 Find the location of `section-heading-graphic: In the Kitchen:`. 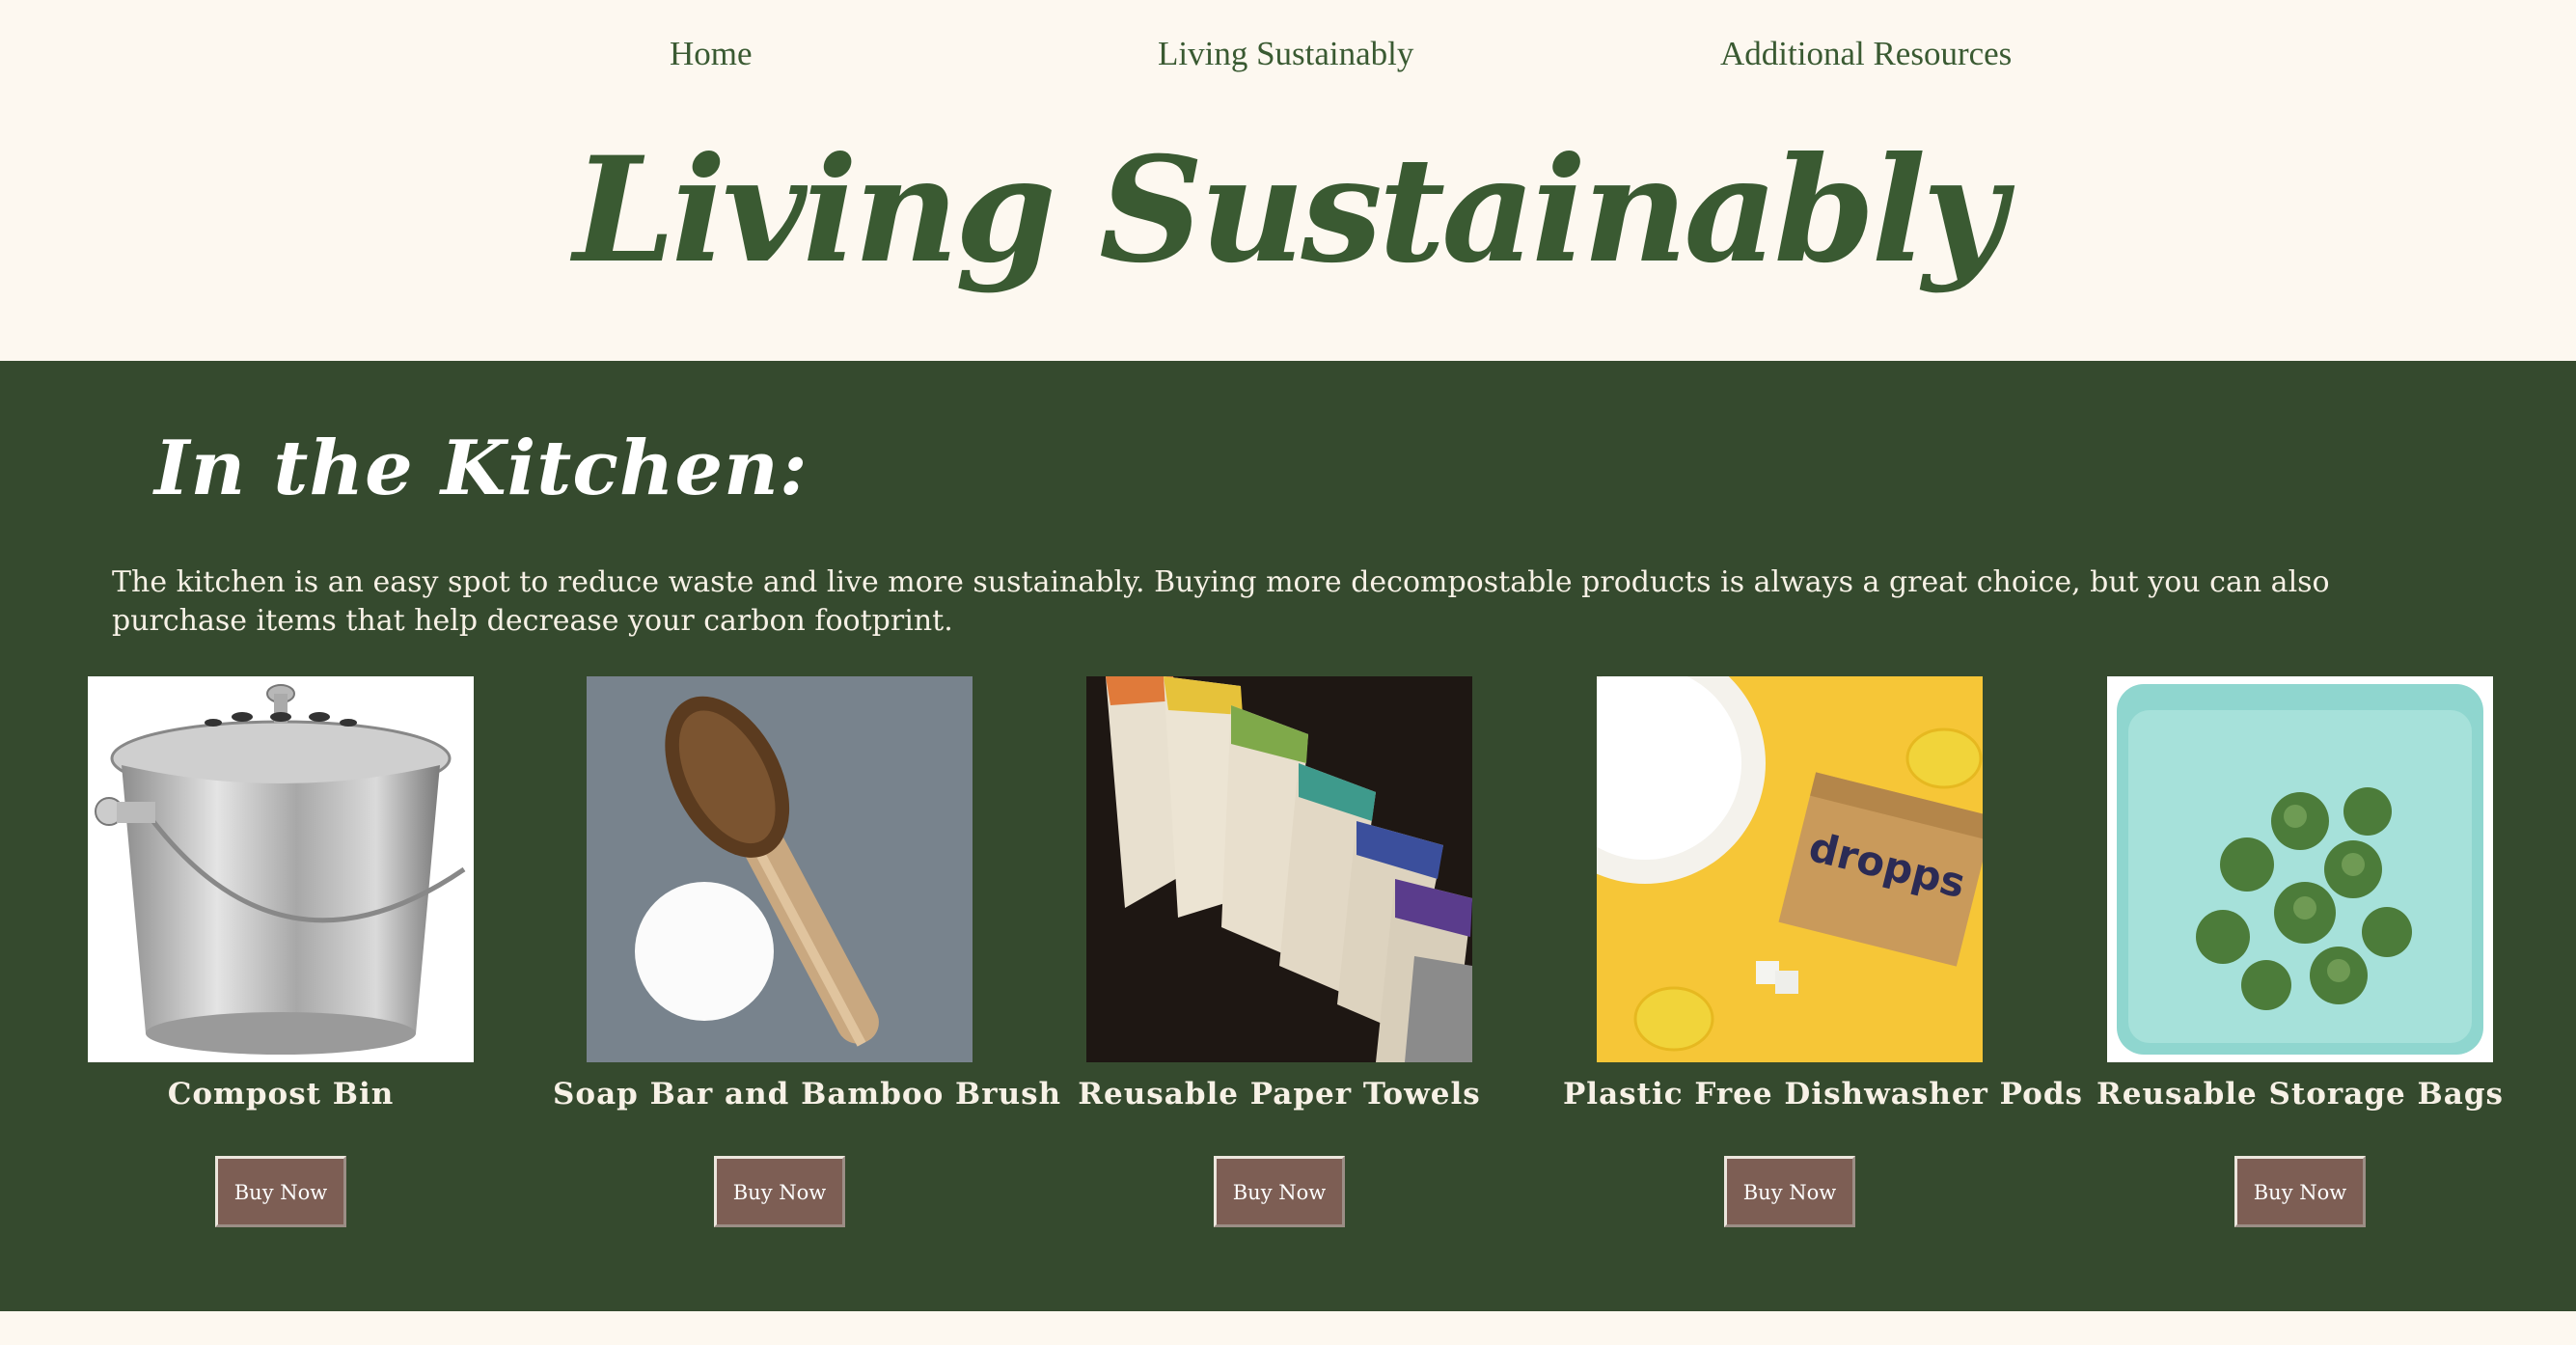

section-heading-graphic: In the Kitchen: is located at coordinates (480, 469).